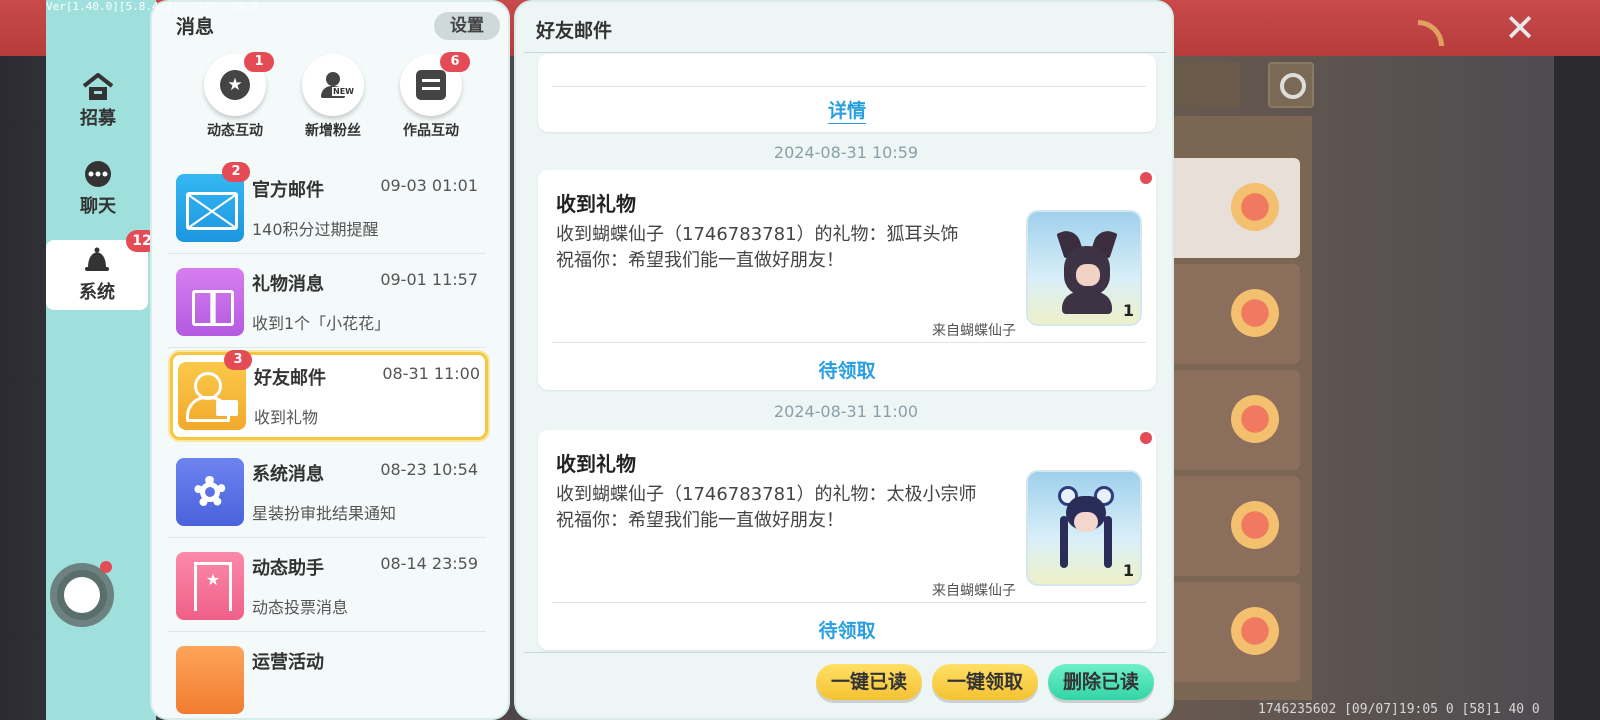 The height and width of the screenshot is (720, 1600). Describe the element at coordinates (106, 567) in the screenshot. I see `notification-dot` at that location.